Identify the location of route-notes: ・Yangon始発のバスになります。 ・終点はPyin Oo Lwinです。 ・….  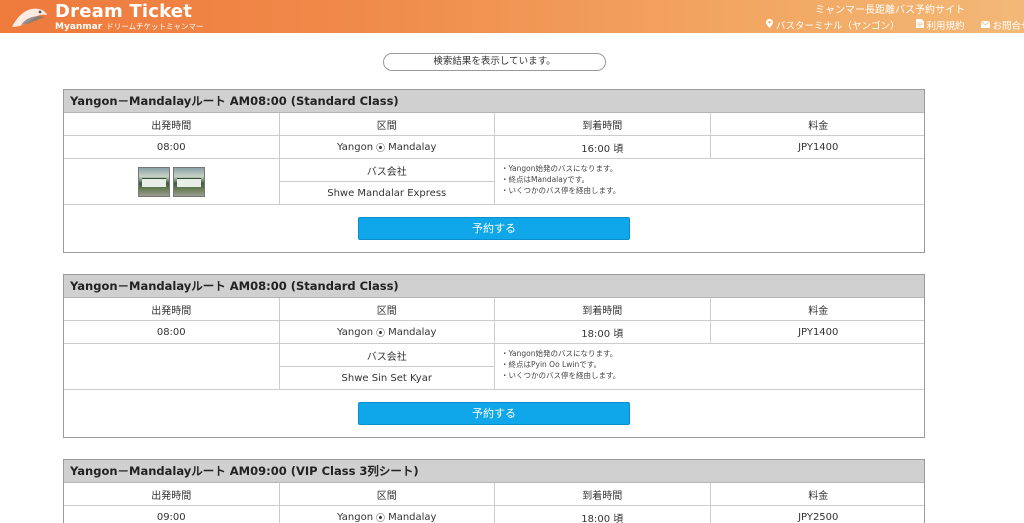
(709, 366).